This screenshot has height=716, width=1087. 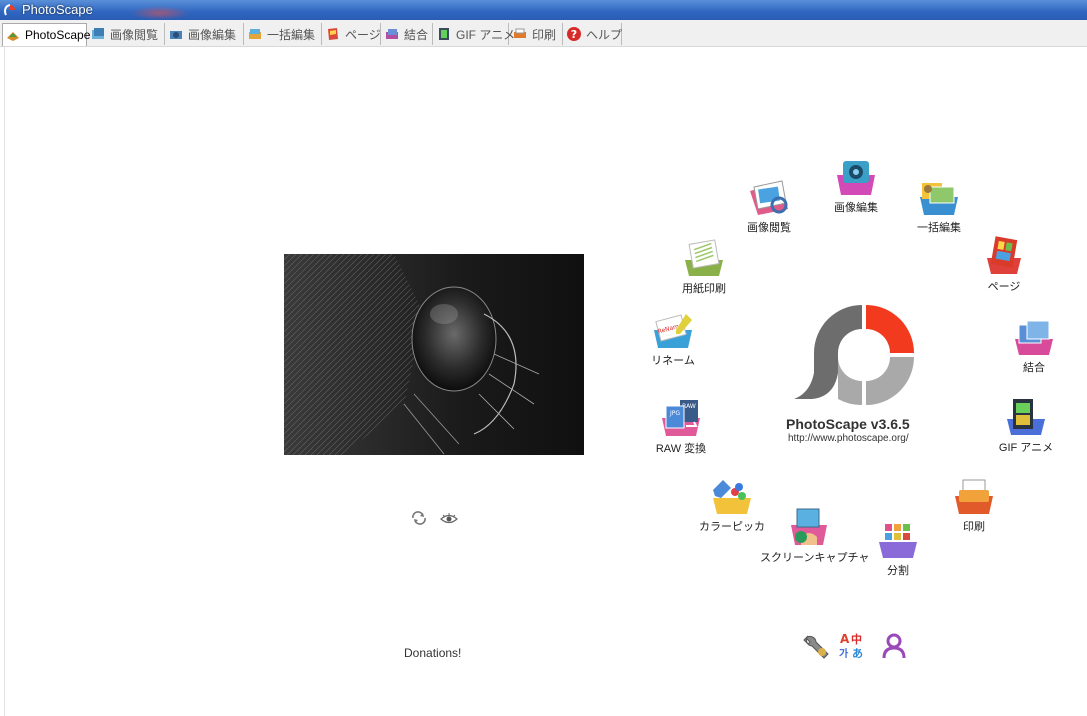 What do you see at coordinates (416, 34) in the screenshot?
I see `tab-label: 結合` at bounding box center [416, 34].